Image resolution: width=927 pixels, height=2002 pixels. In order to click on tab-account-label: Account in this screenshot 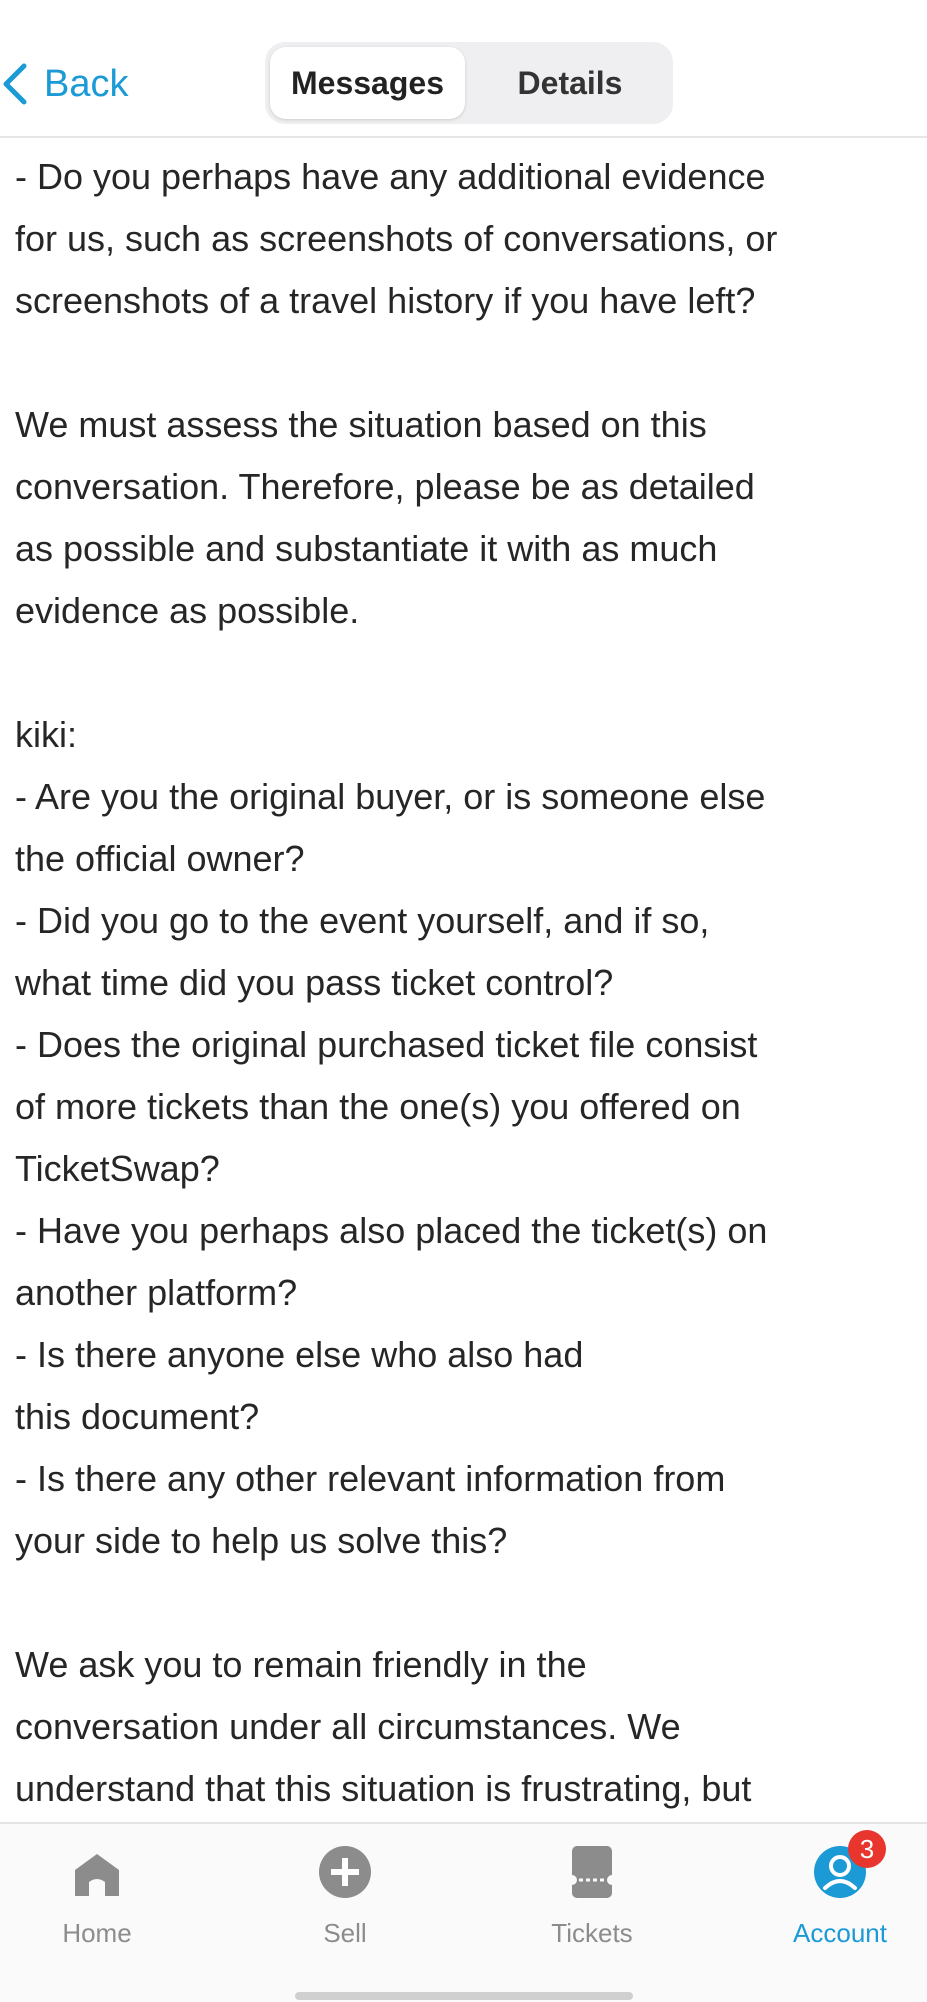, I will do `click(840, 1933)`.